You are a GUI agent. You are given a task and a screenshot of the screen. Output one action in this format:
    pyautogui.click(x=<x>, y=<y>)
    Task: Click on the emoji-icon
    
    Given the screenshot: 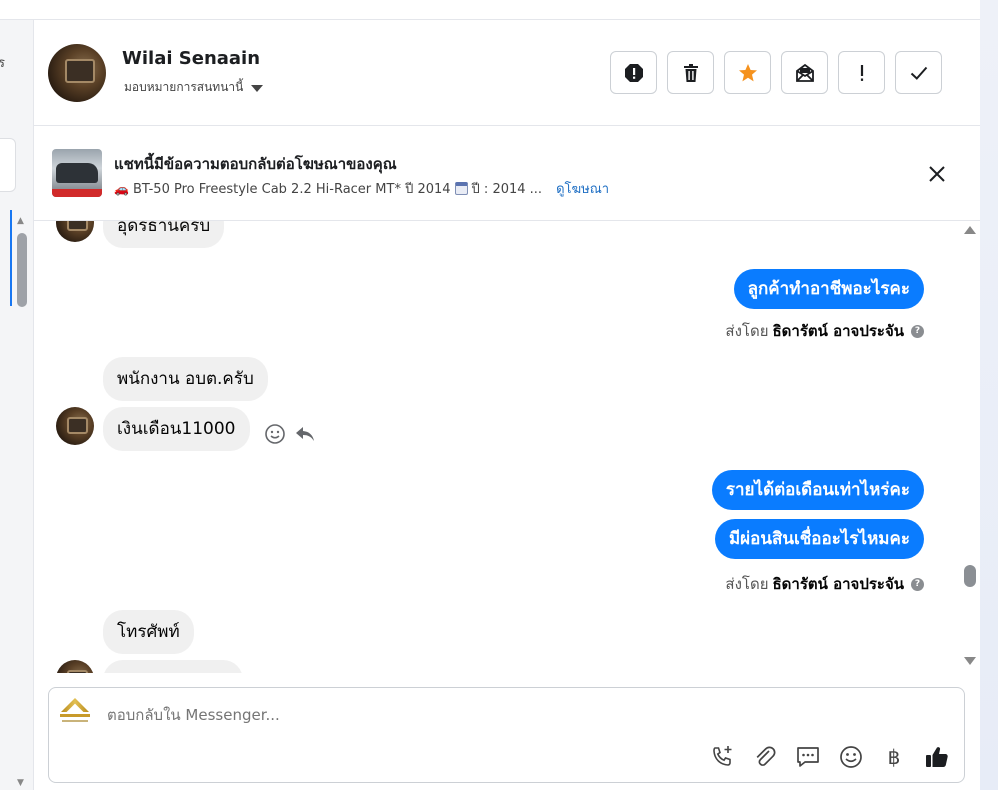 What is the action you would take?
    pyautogui.click(x=851, y=757)
    